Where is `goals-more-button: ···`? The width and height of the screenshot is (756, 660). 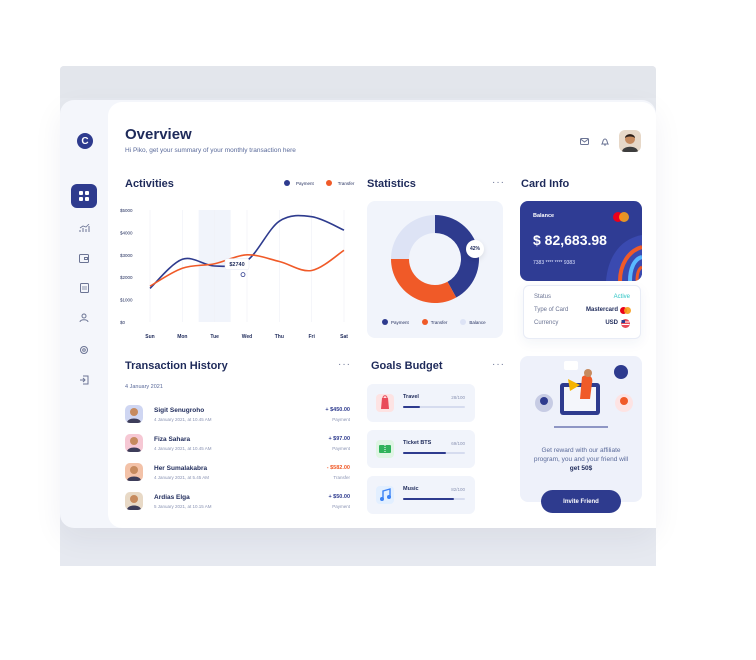
goals-more-button: ··· is located at coordinates (498, 364).